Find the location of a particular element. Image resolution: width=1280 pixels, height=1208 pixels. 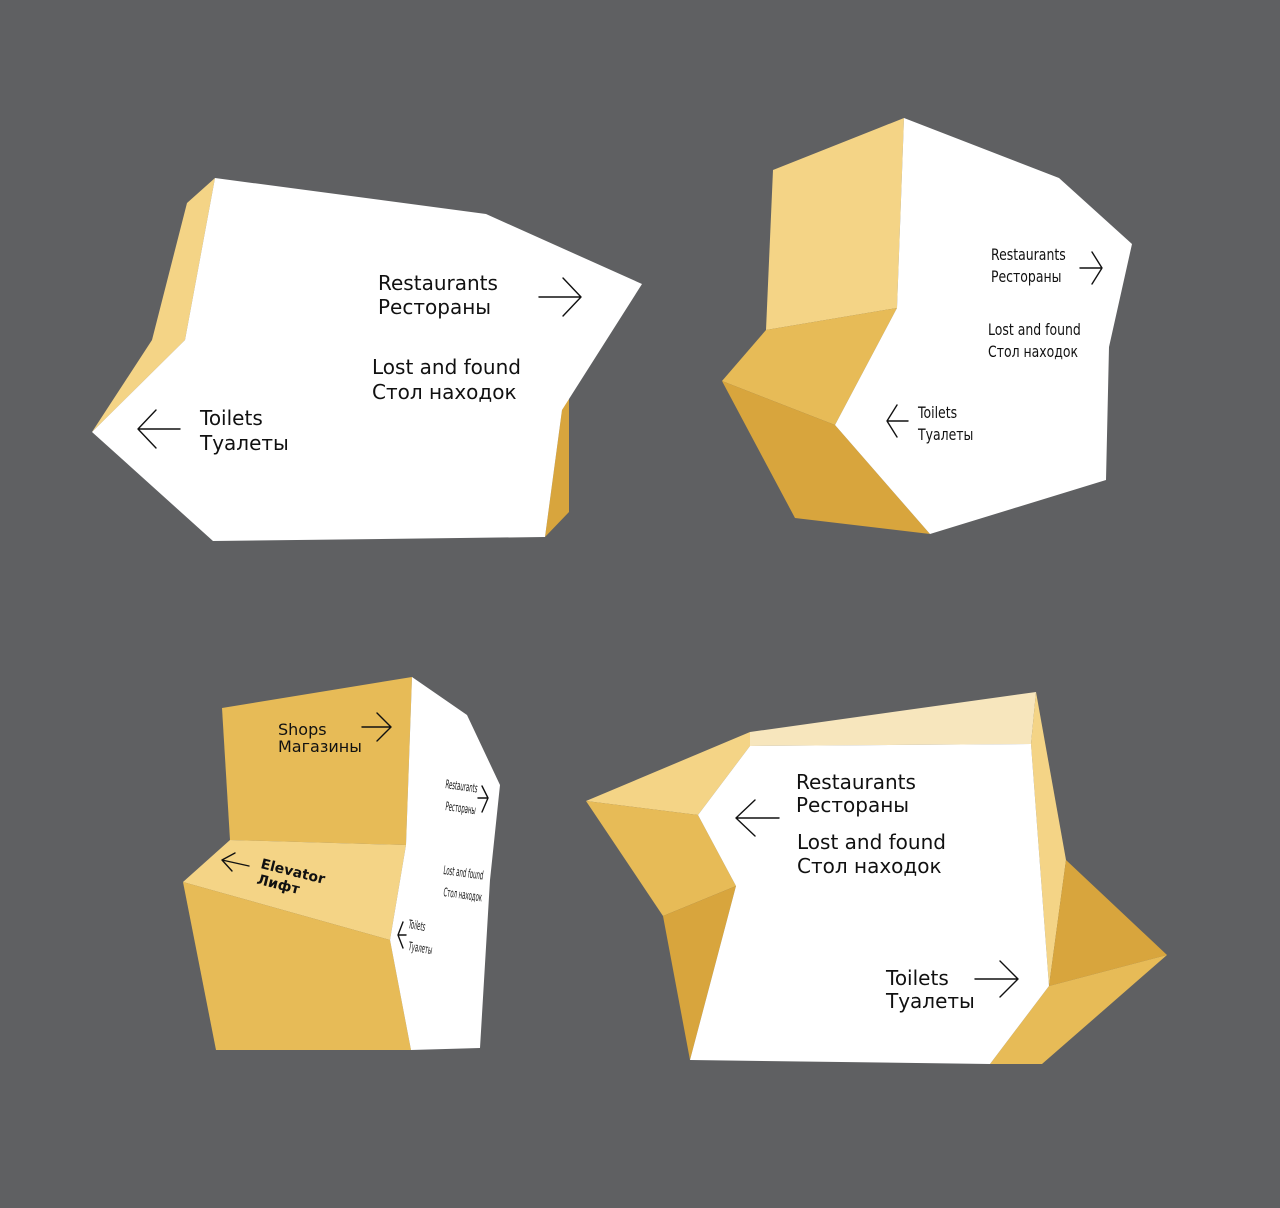

sign-4-toilets-ru: Туалеты is located at coordinates (930, 1001).